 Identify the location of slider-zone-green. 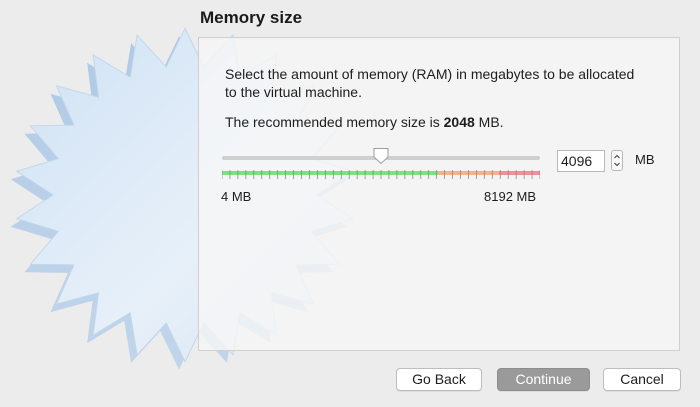
(330, 173).